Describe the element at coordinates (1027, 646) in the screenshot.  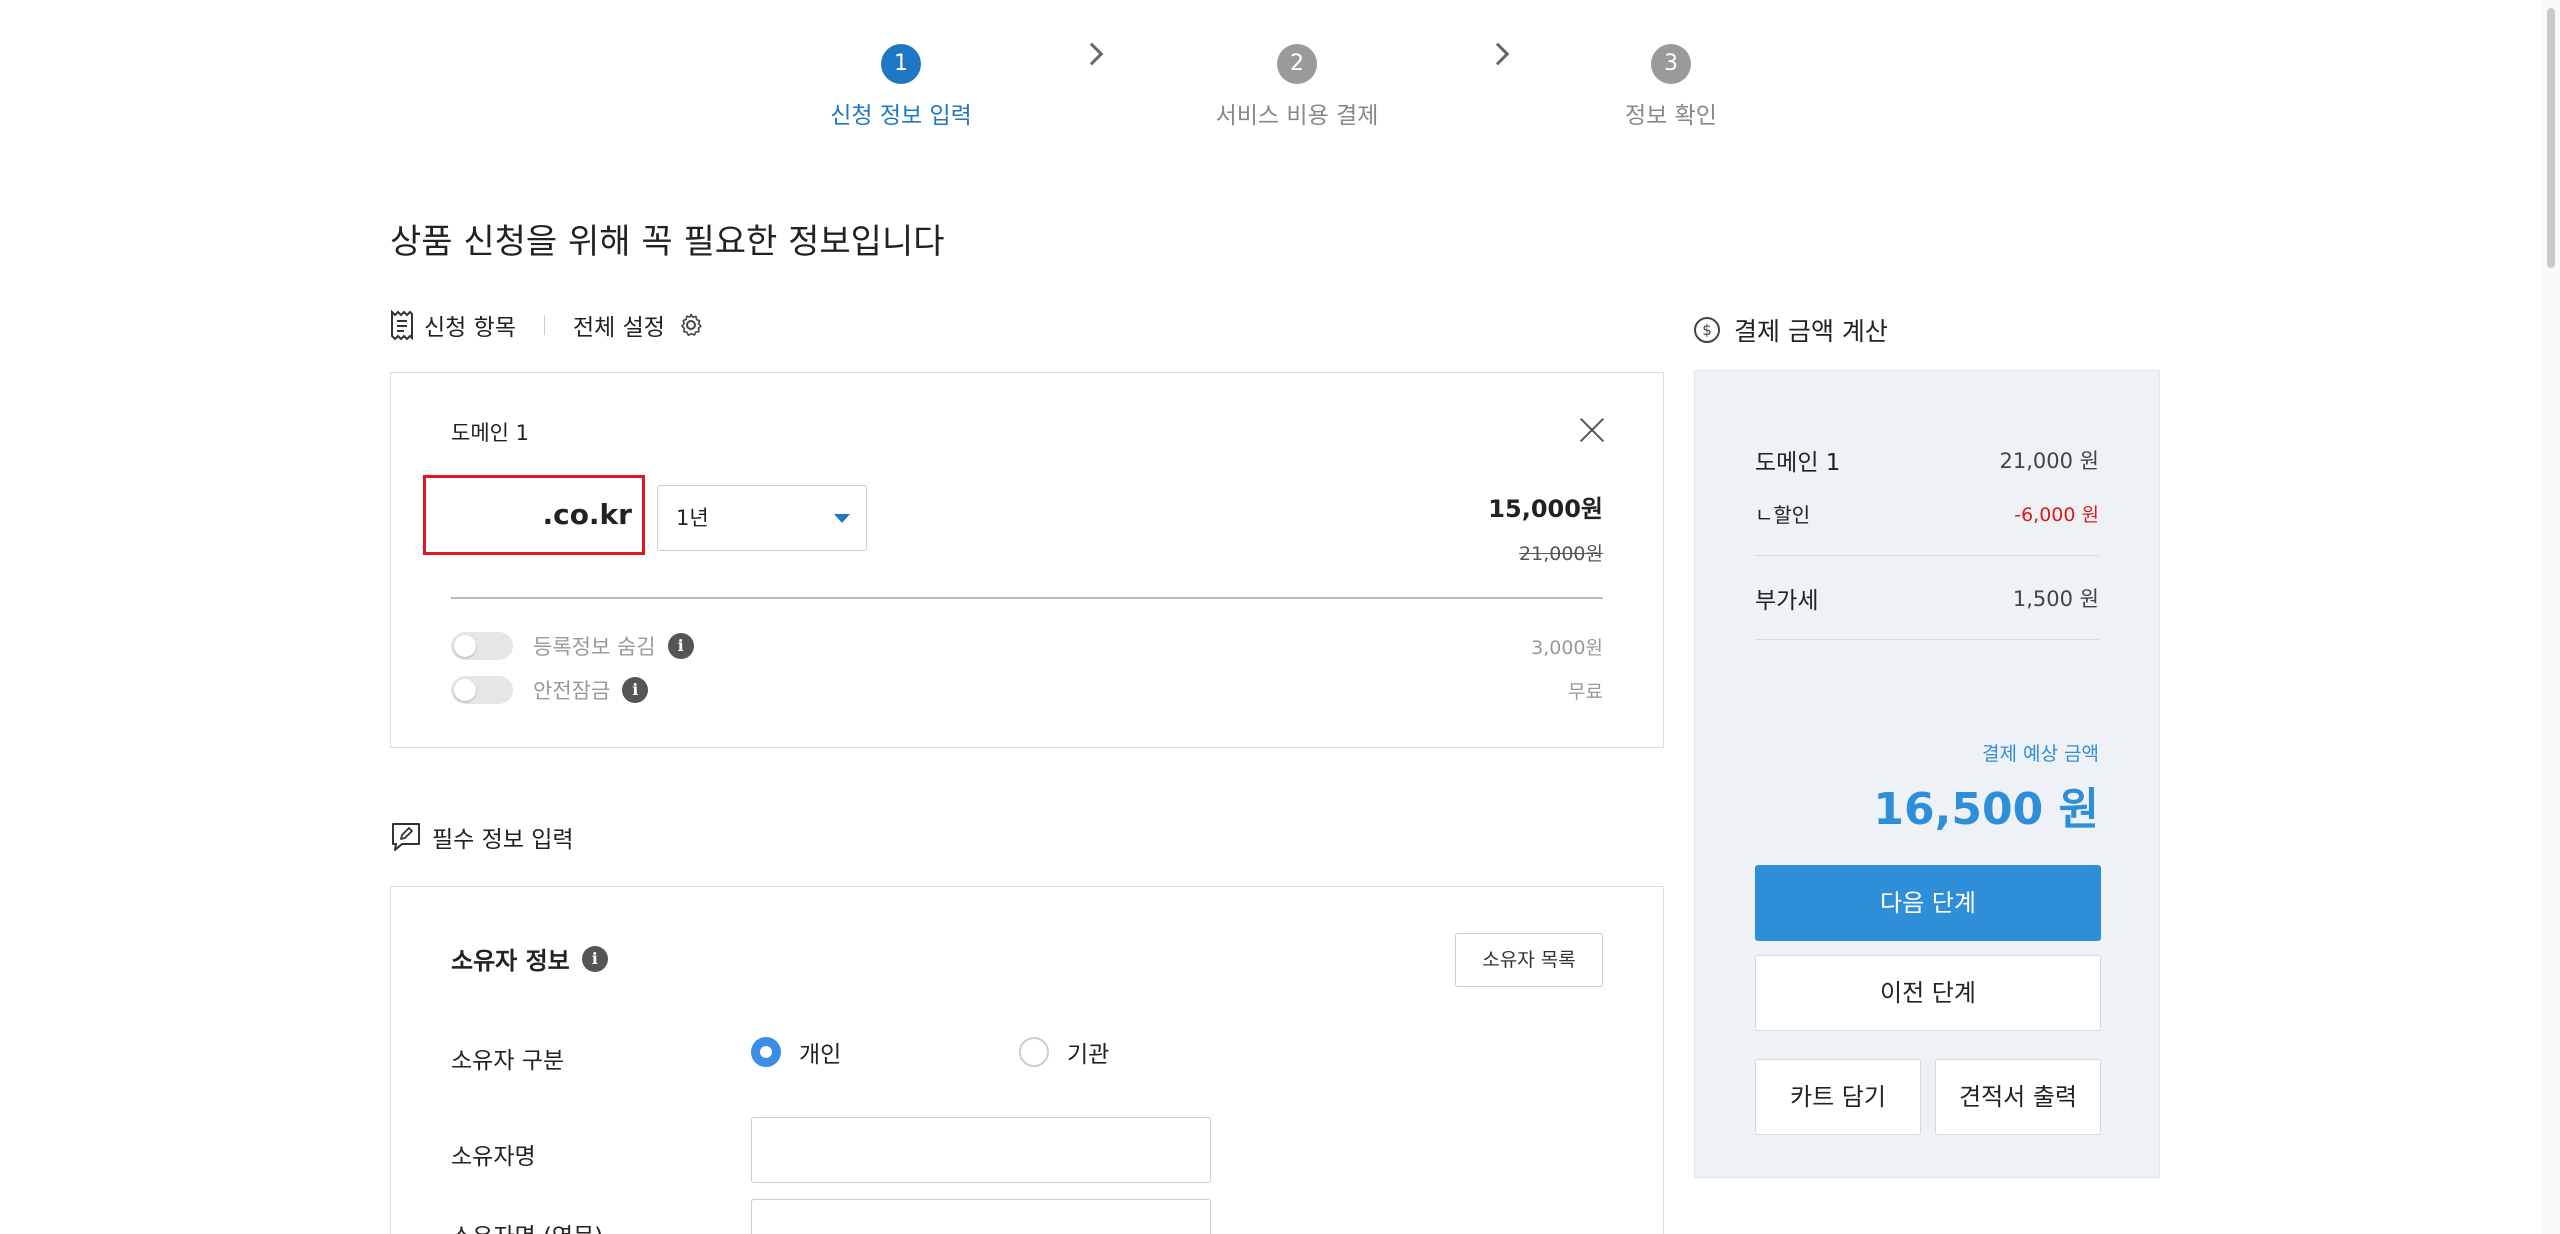
I see `option-row-privacy: 등록정보 숨김 i 3,000원` at that location.